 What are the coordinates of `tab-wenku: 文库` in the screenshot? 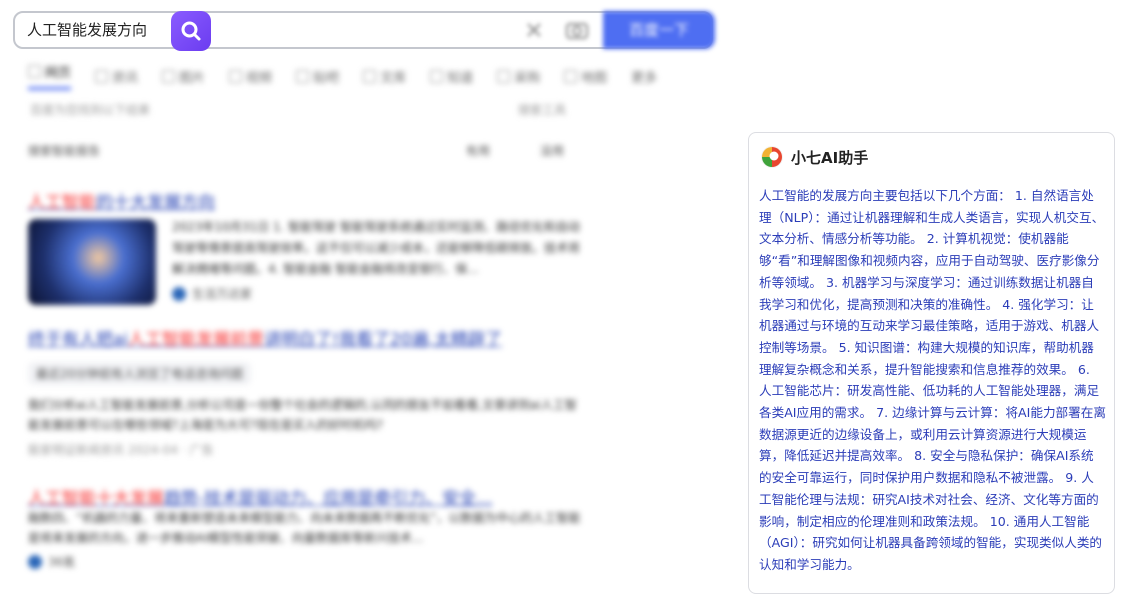 It's located at (384, 76).